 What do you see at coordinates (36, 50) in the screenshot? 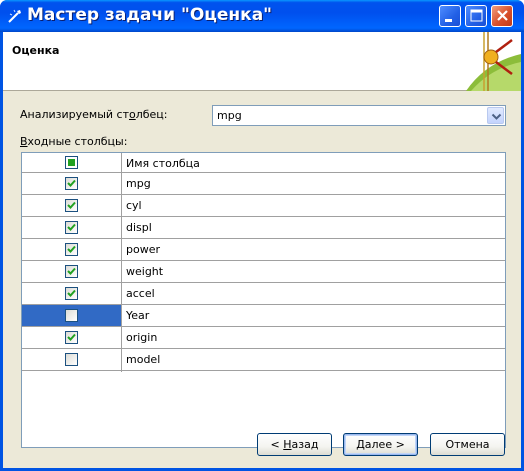
I see `page-title: Оценка` at bounding box center [36, 50].